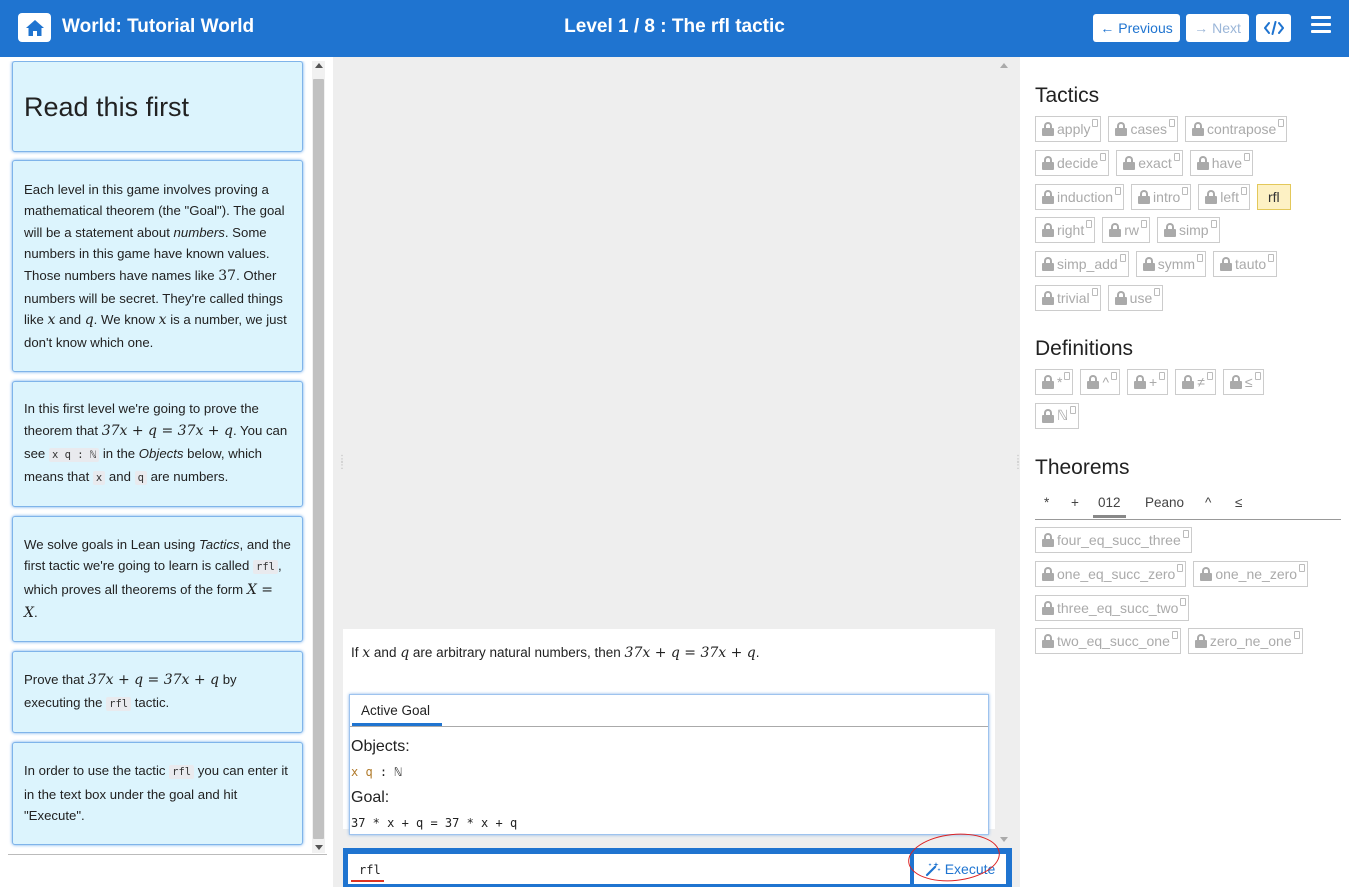 Image resolution: width=1349 pixels, height=887 pixels. What do you see at coordinates (1068, 298) in the screenshot?
I see `chip-trivial: trivial` at bounding box center [1068, 298].